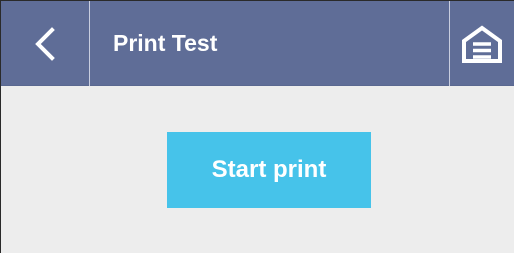 The height and width of the screenshot is (253, 514). What do you see at coordinates (165, 43) in the screenshot?
I see `page-title: Print Test` at bounding box center [165, 43].